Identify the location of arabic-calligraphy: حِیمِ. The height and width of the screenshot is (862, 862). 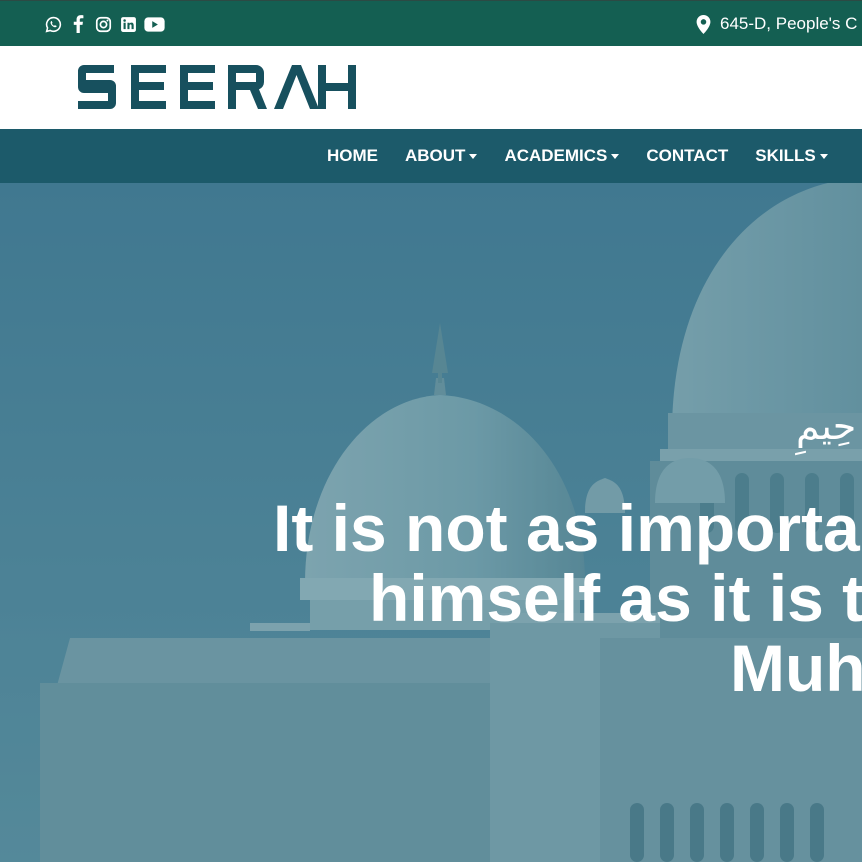
(826, 426).